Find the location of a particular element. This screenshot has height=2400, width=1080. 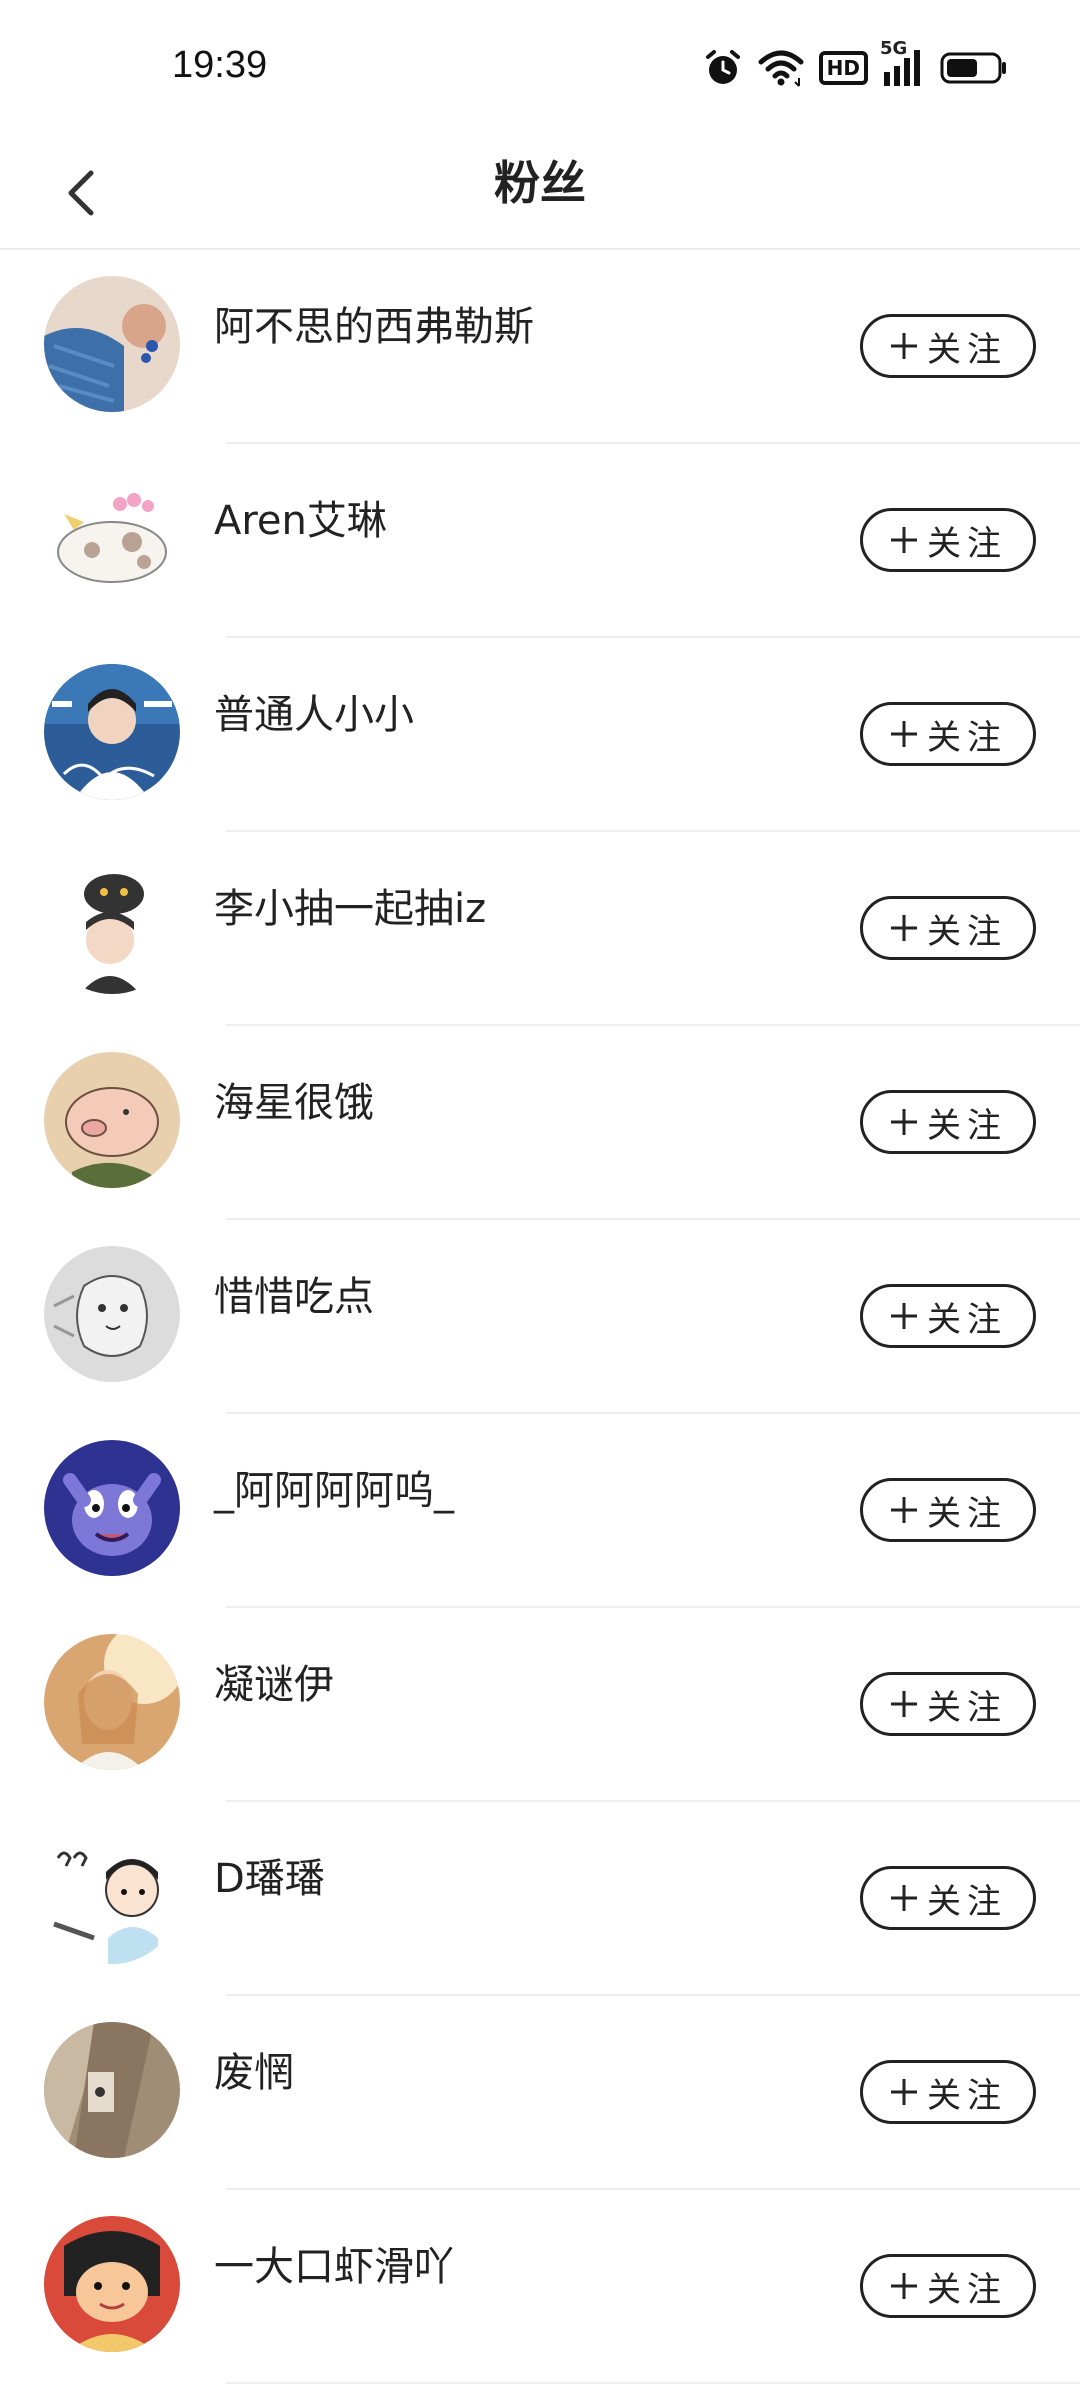

signal-5g-icon: 5G is located at coordinates (903, 63).